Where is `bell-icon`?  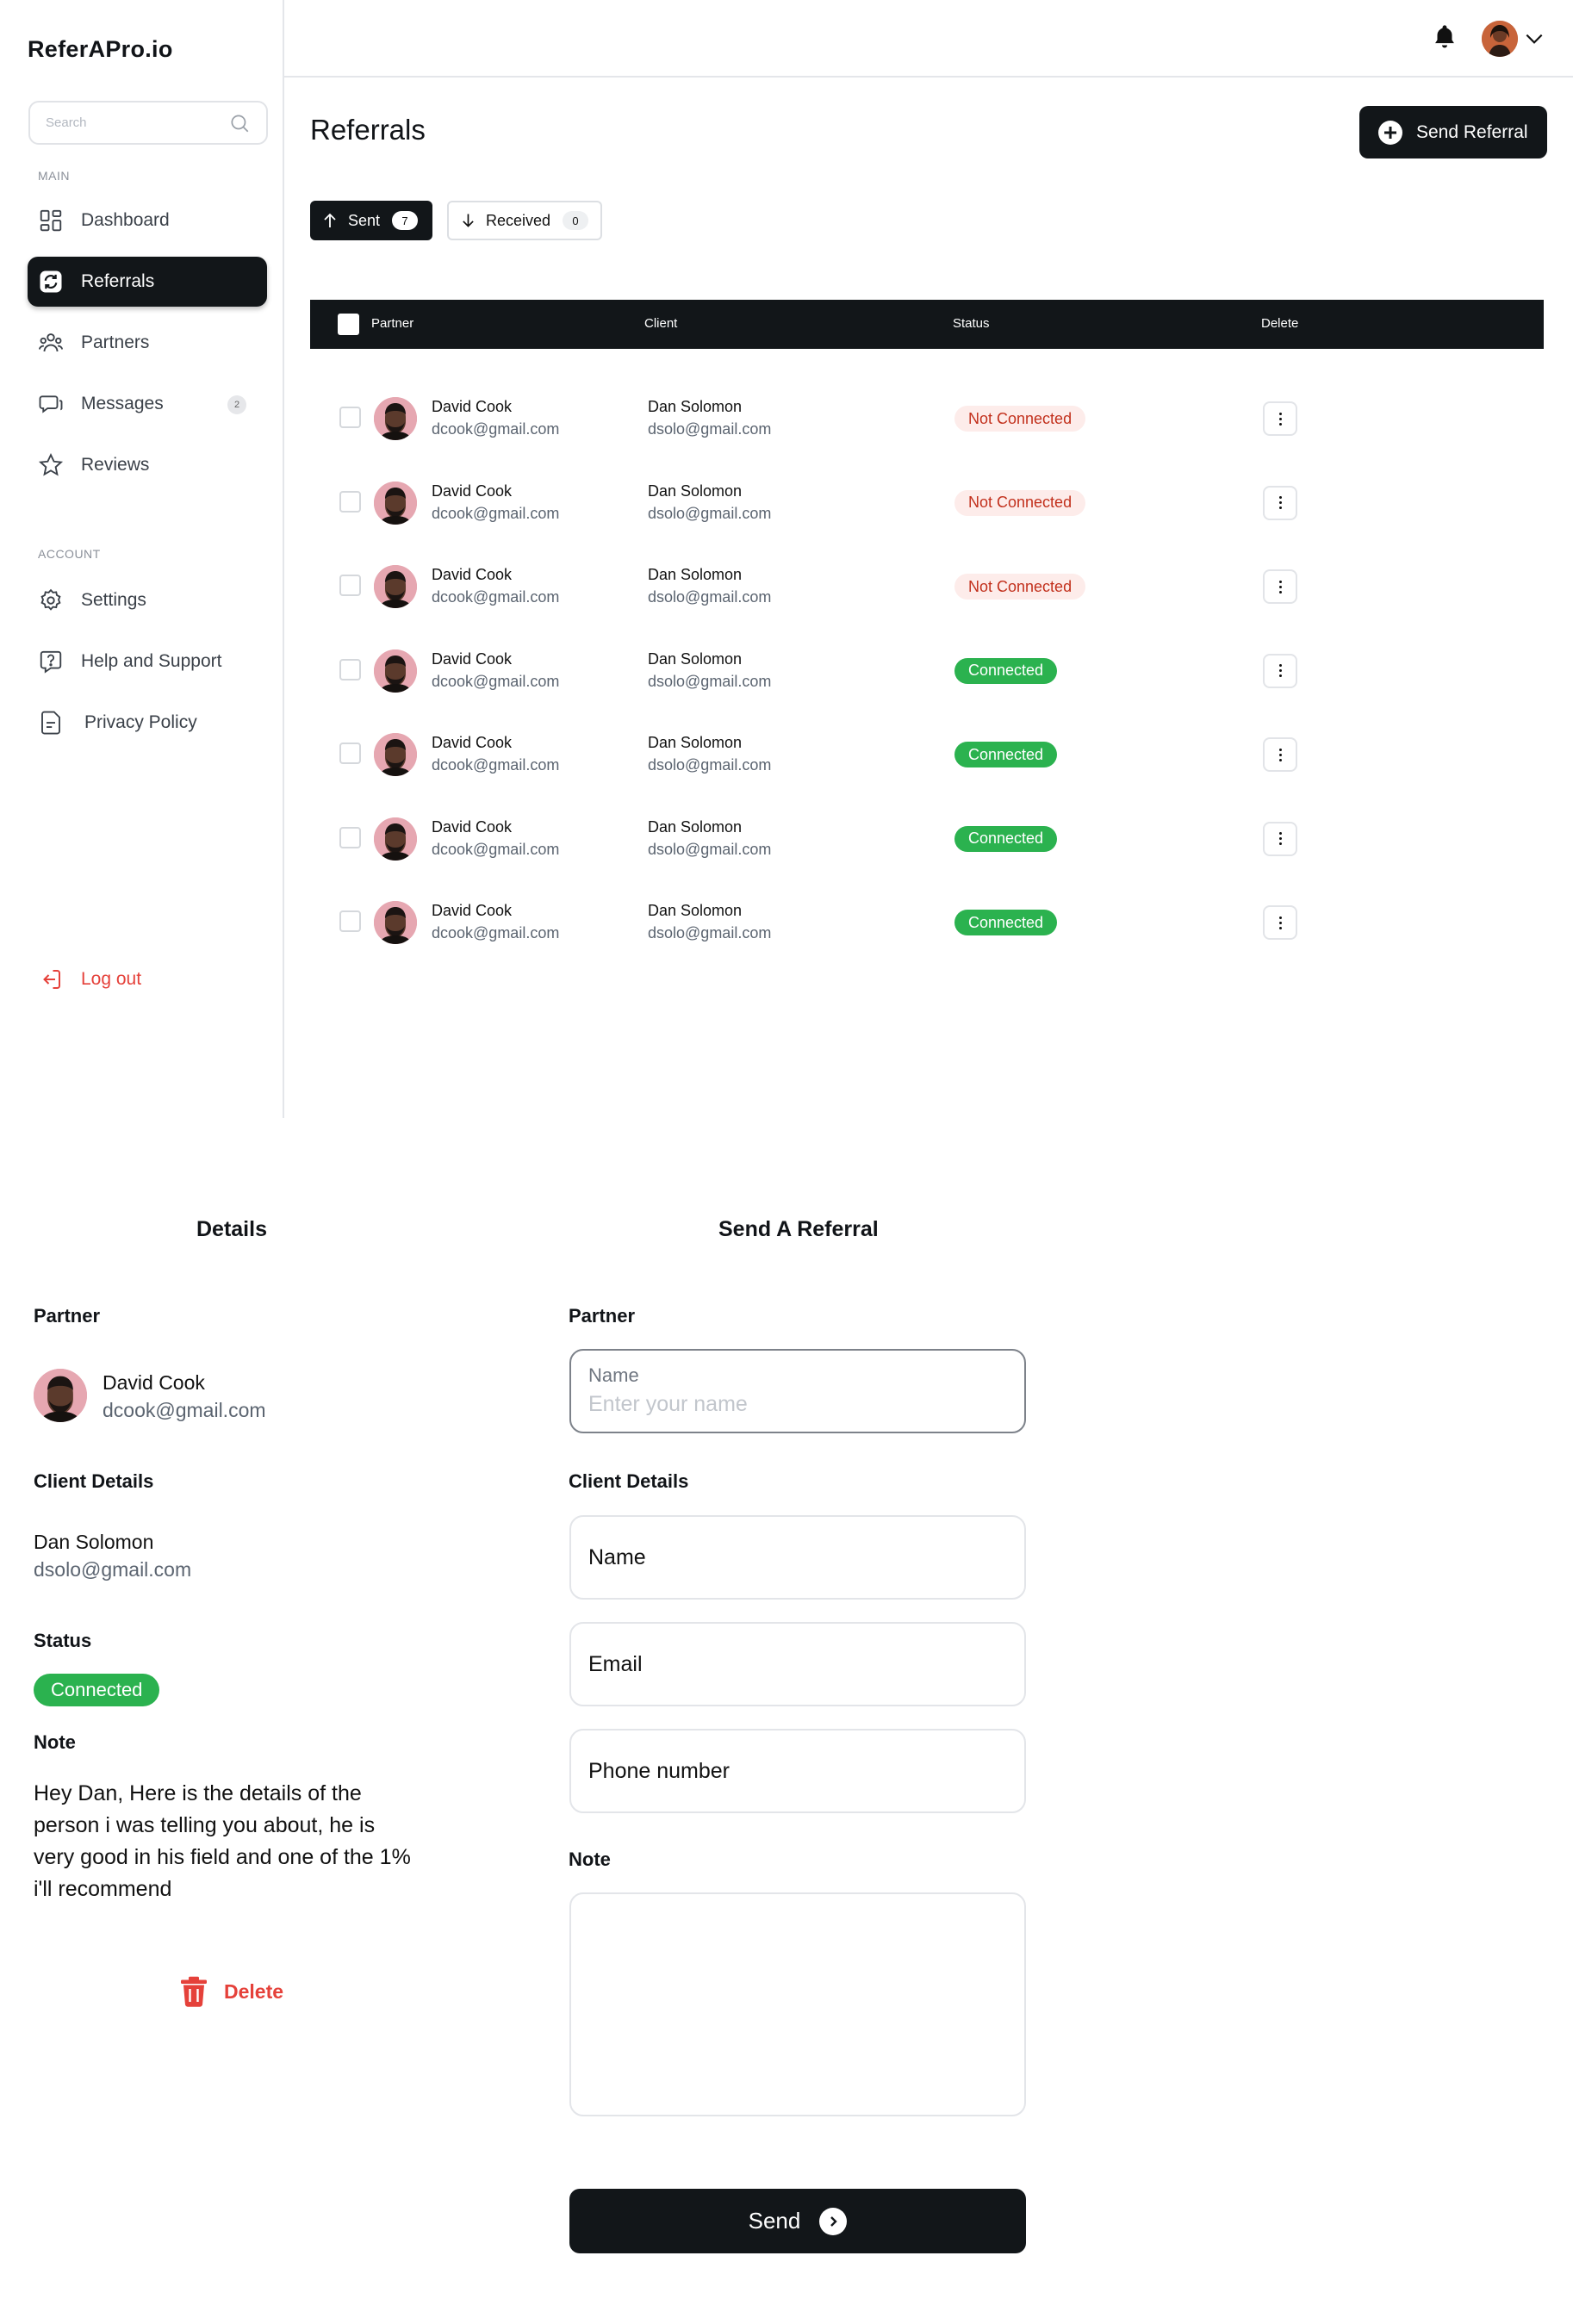 bell-icon is located at coordinates (1445, 38).